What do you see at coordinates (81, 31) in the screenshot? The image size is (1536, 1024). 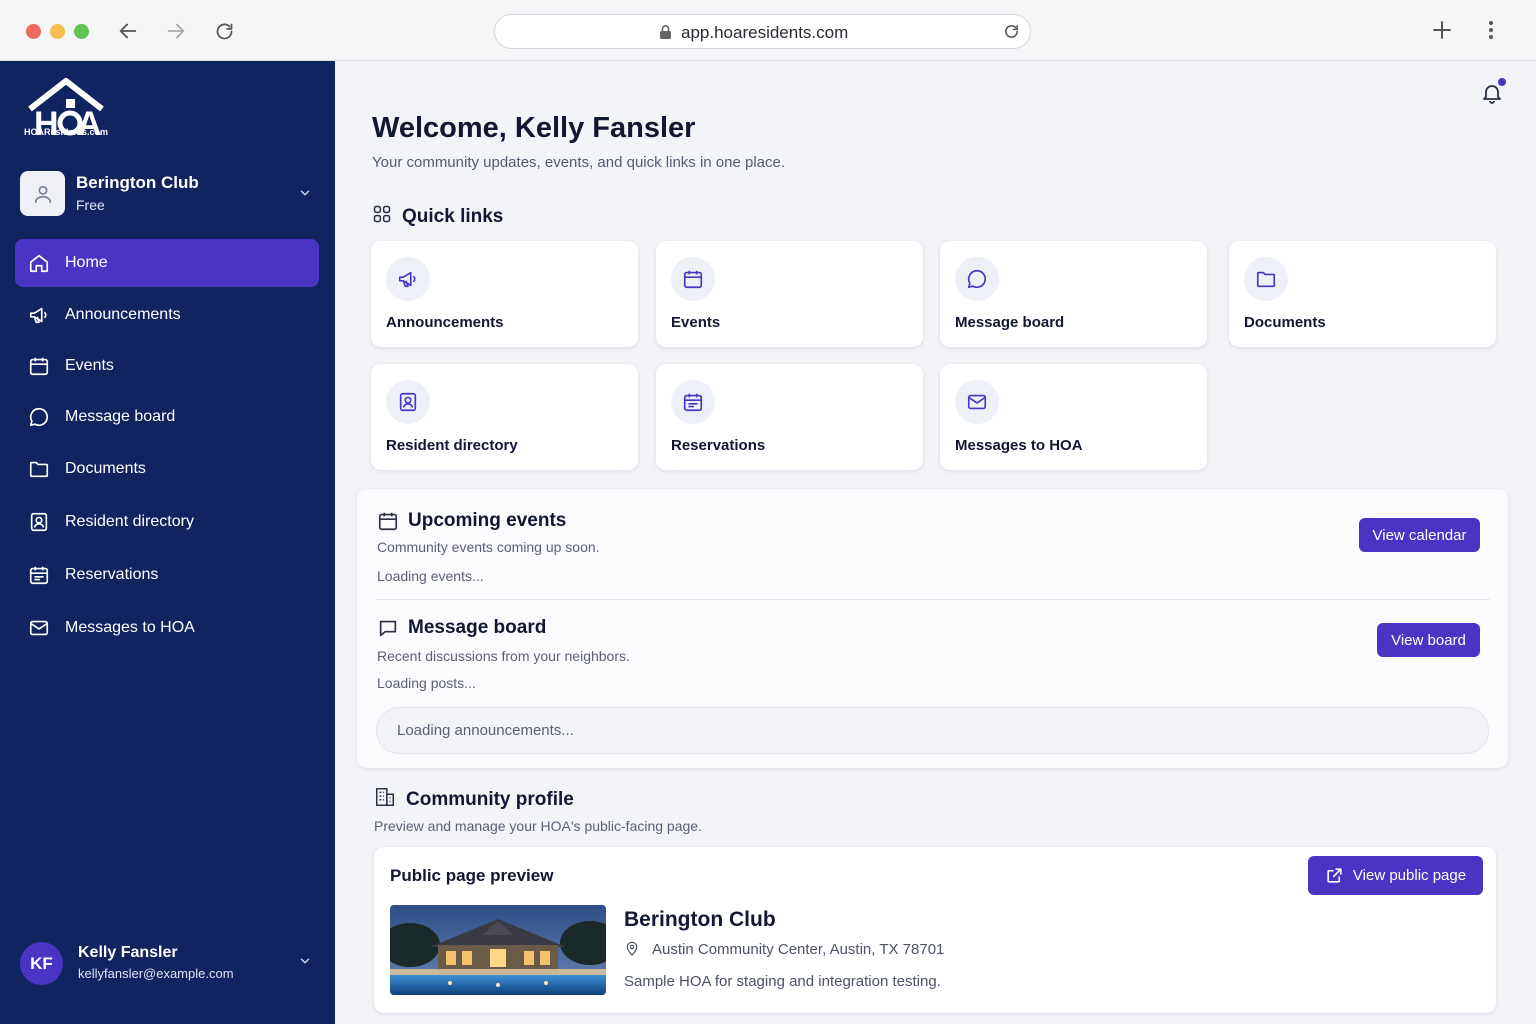 I see `maximize-window-button` at bounding box center [81, 31].